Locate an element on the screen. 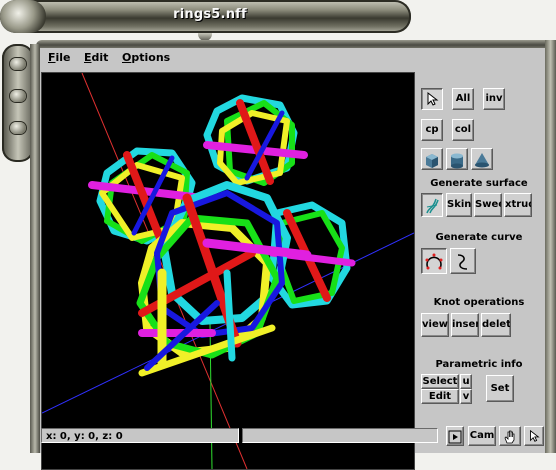 This screenshot has height=470, width=556. invert-selection-button: inv is located at coordinates (494, 99).